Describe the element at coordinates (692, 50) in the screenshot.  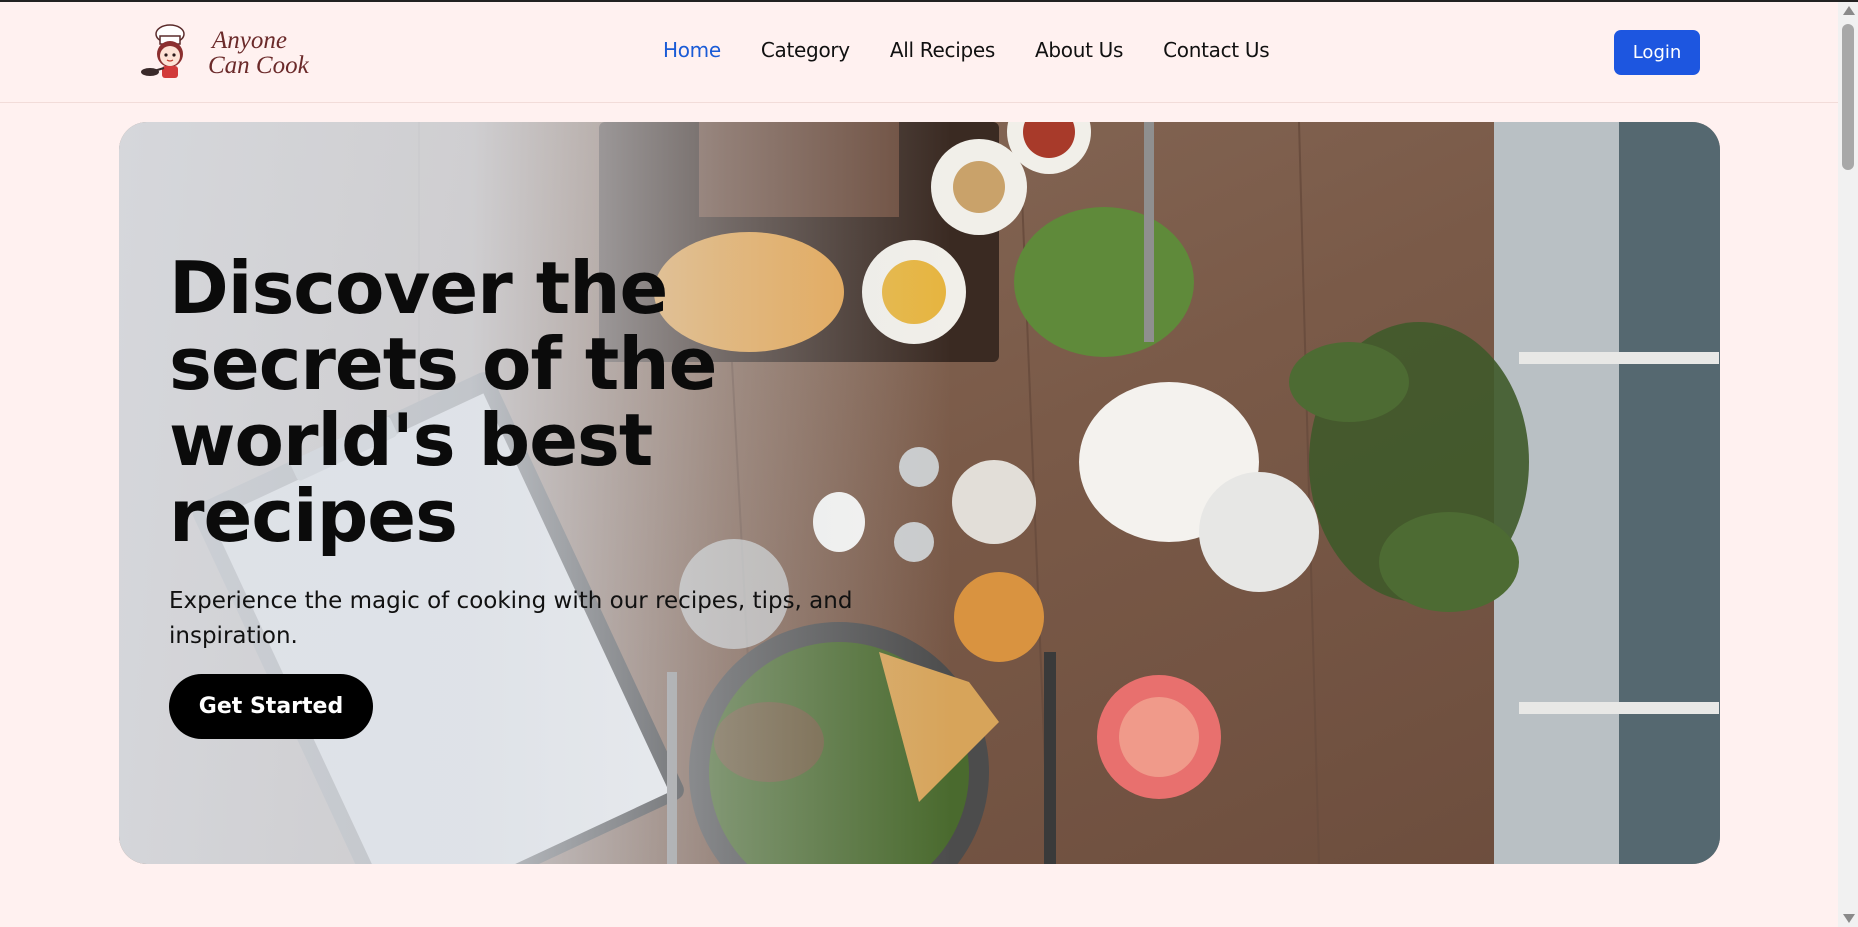
I see `nav-home: Home` at that location.